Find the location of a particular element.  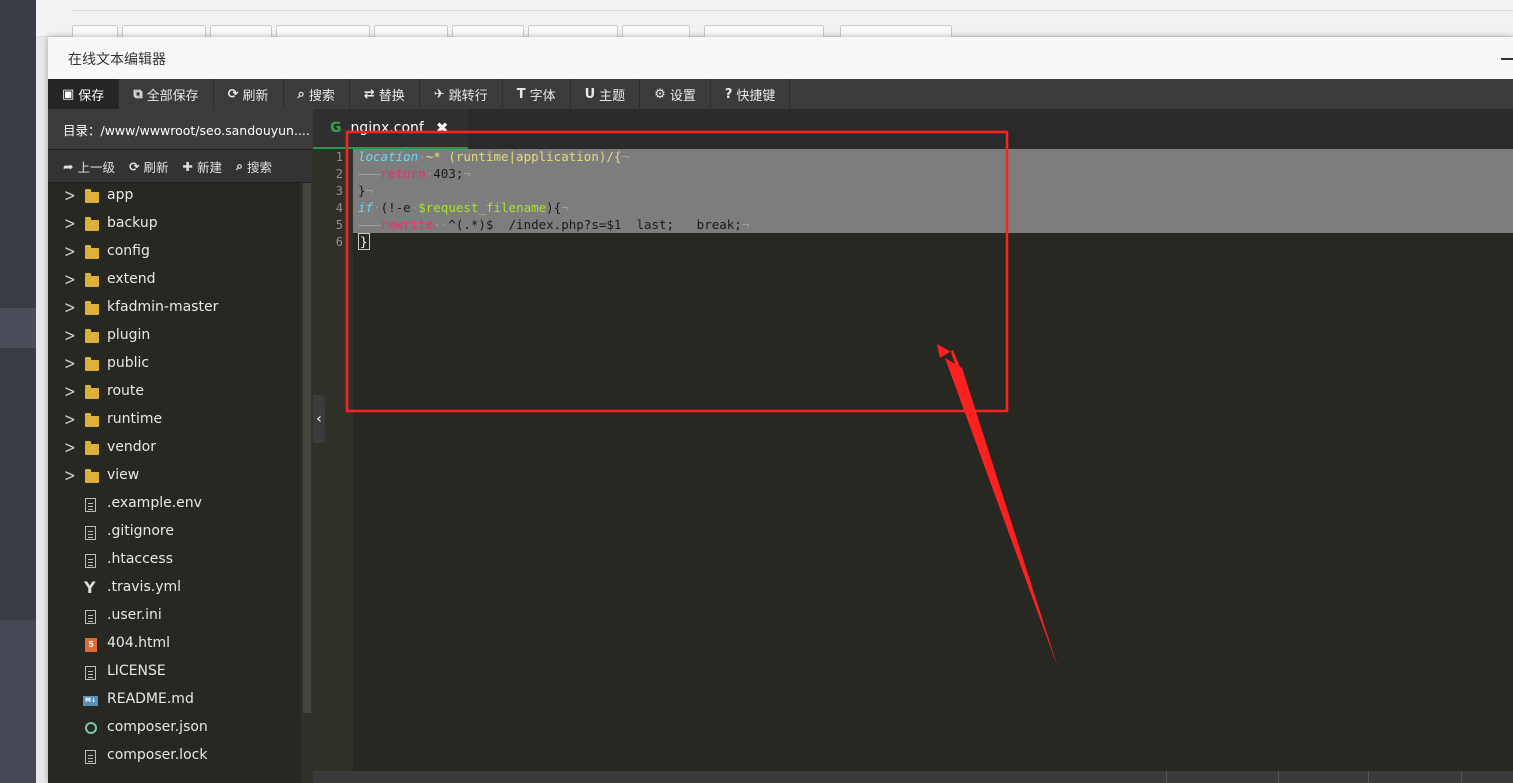

code-text: } is located at coordinates (364, 241).